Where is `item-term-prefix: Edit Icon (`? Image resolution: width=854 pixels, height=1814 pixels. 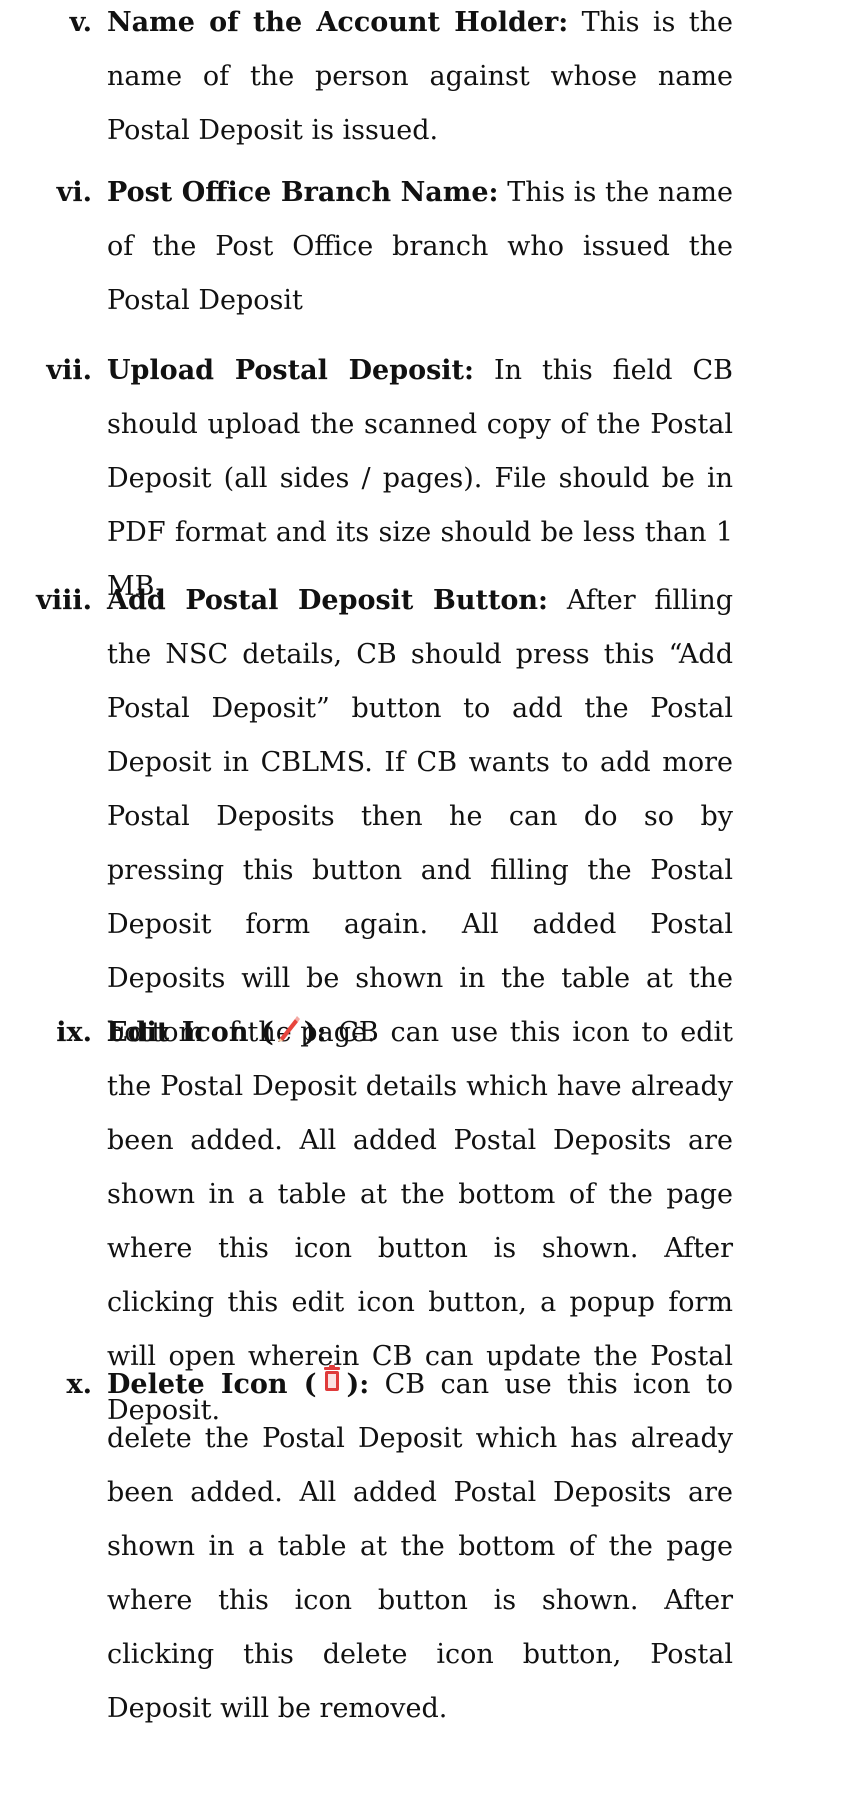 item-term-prefix: Edit Icon ( is located at coordinates (190, 1032).